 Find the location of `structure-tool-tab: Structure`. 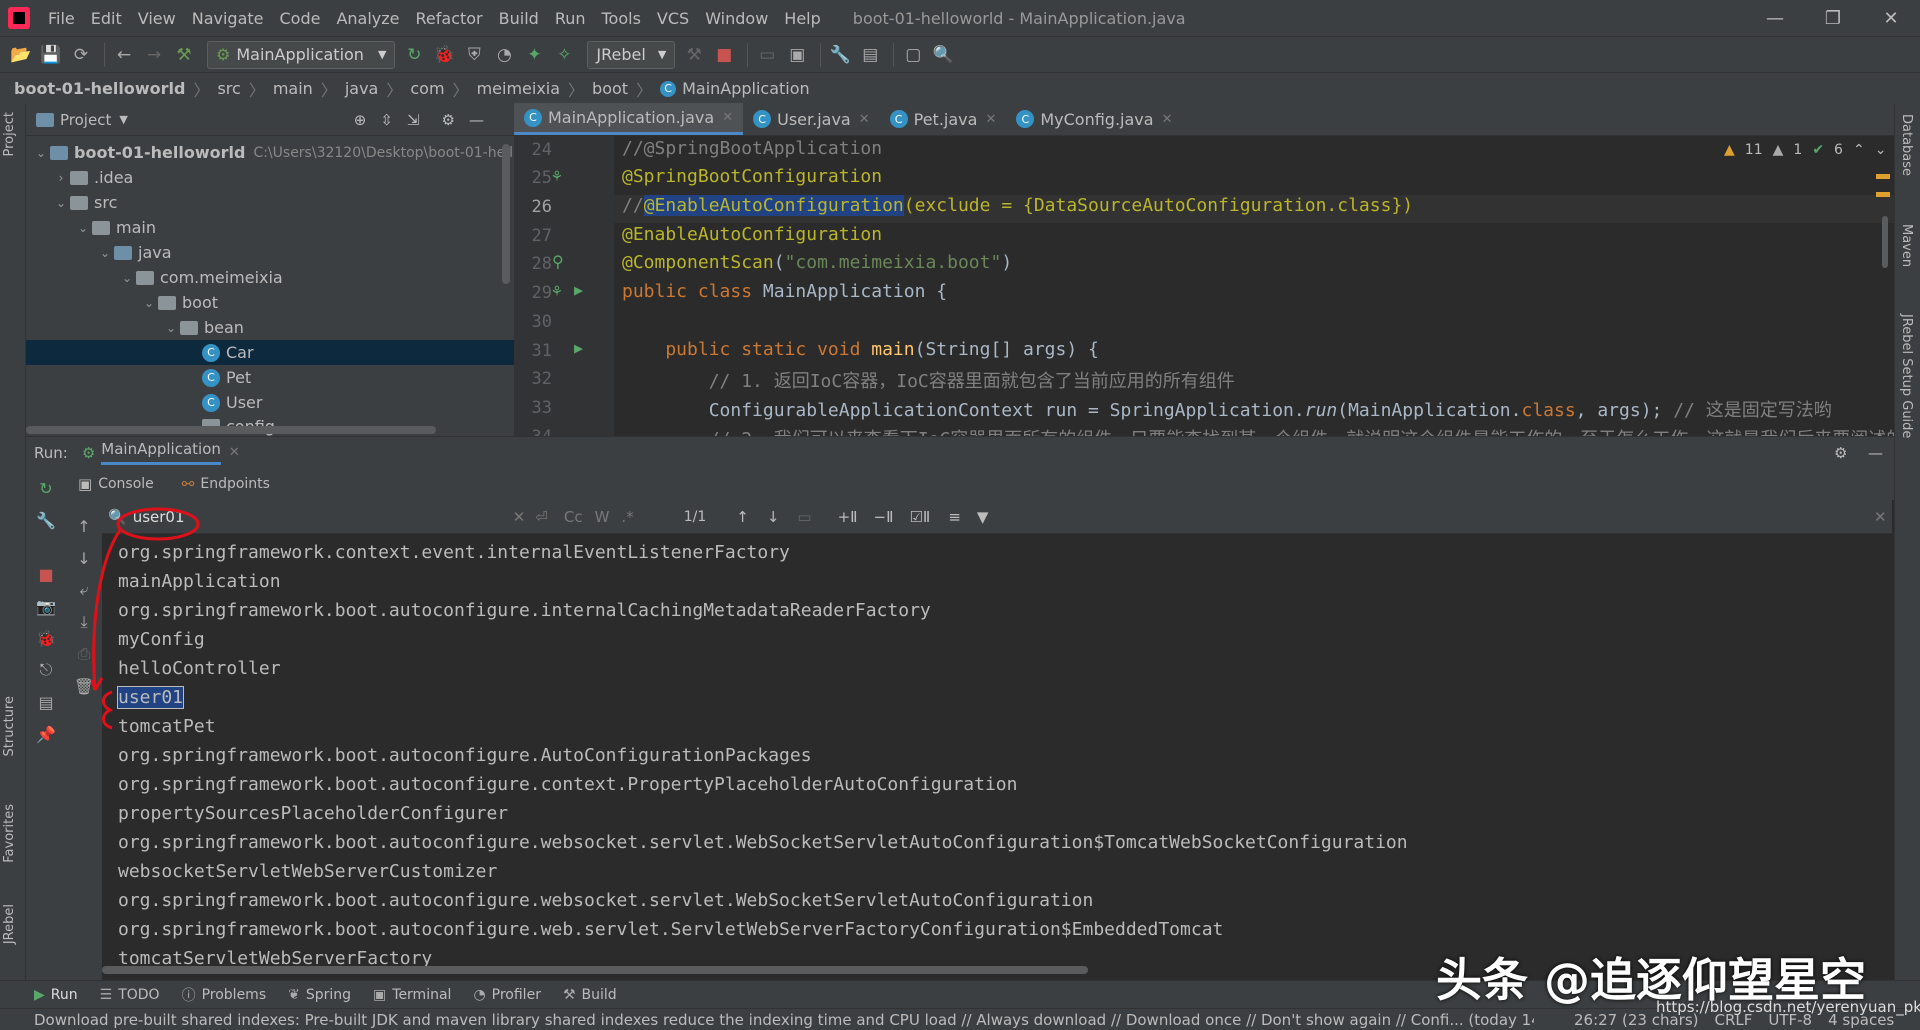

structure-tool-tab: Structure is located at coordinates (9, 726).